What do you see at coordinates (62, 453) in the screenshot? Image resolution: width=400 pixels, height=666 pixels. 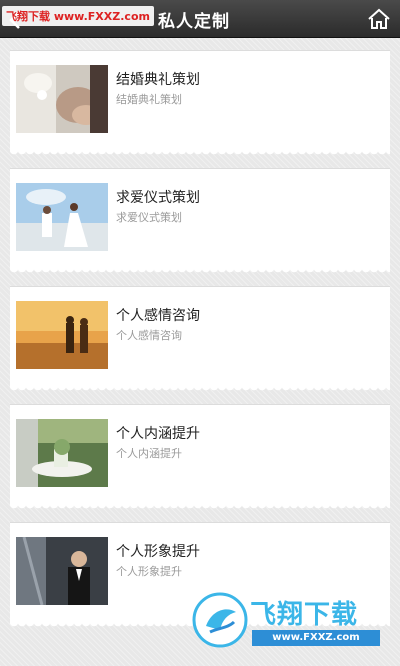 I see `garden-table-photo` at bounding box center [62, 453].